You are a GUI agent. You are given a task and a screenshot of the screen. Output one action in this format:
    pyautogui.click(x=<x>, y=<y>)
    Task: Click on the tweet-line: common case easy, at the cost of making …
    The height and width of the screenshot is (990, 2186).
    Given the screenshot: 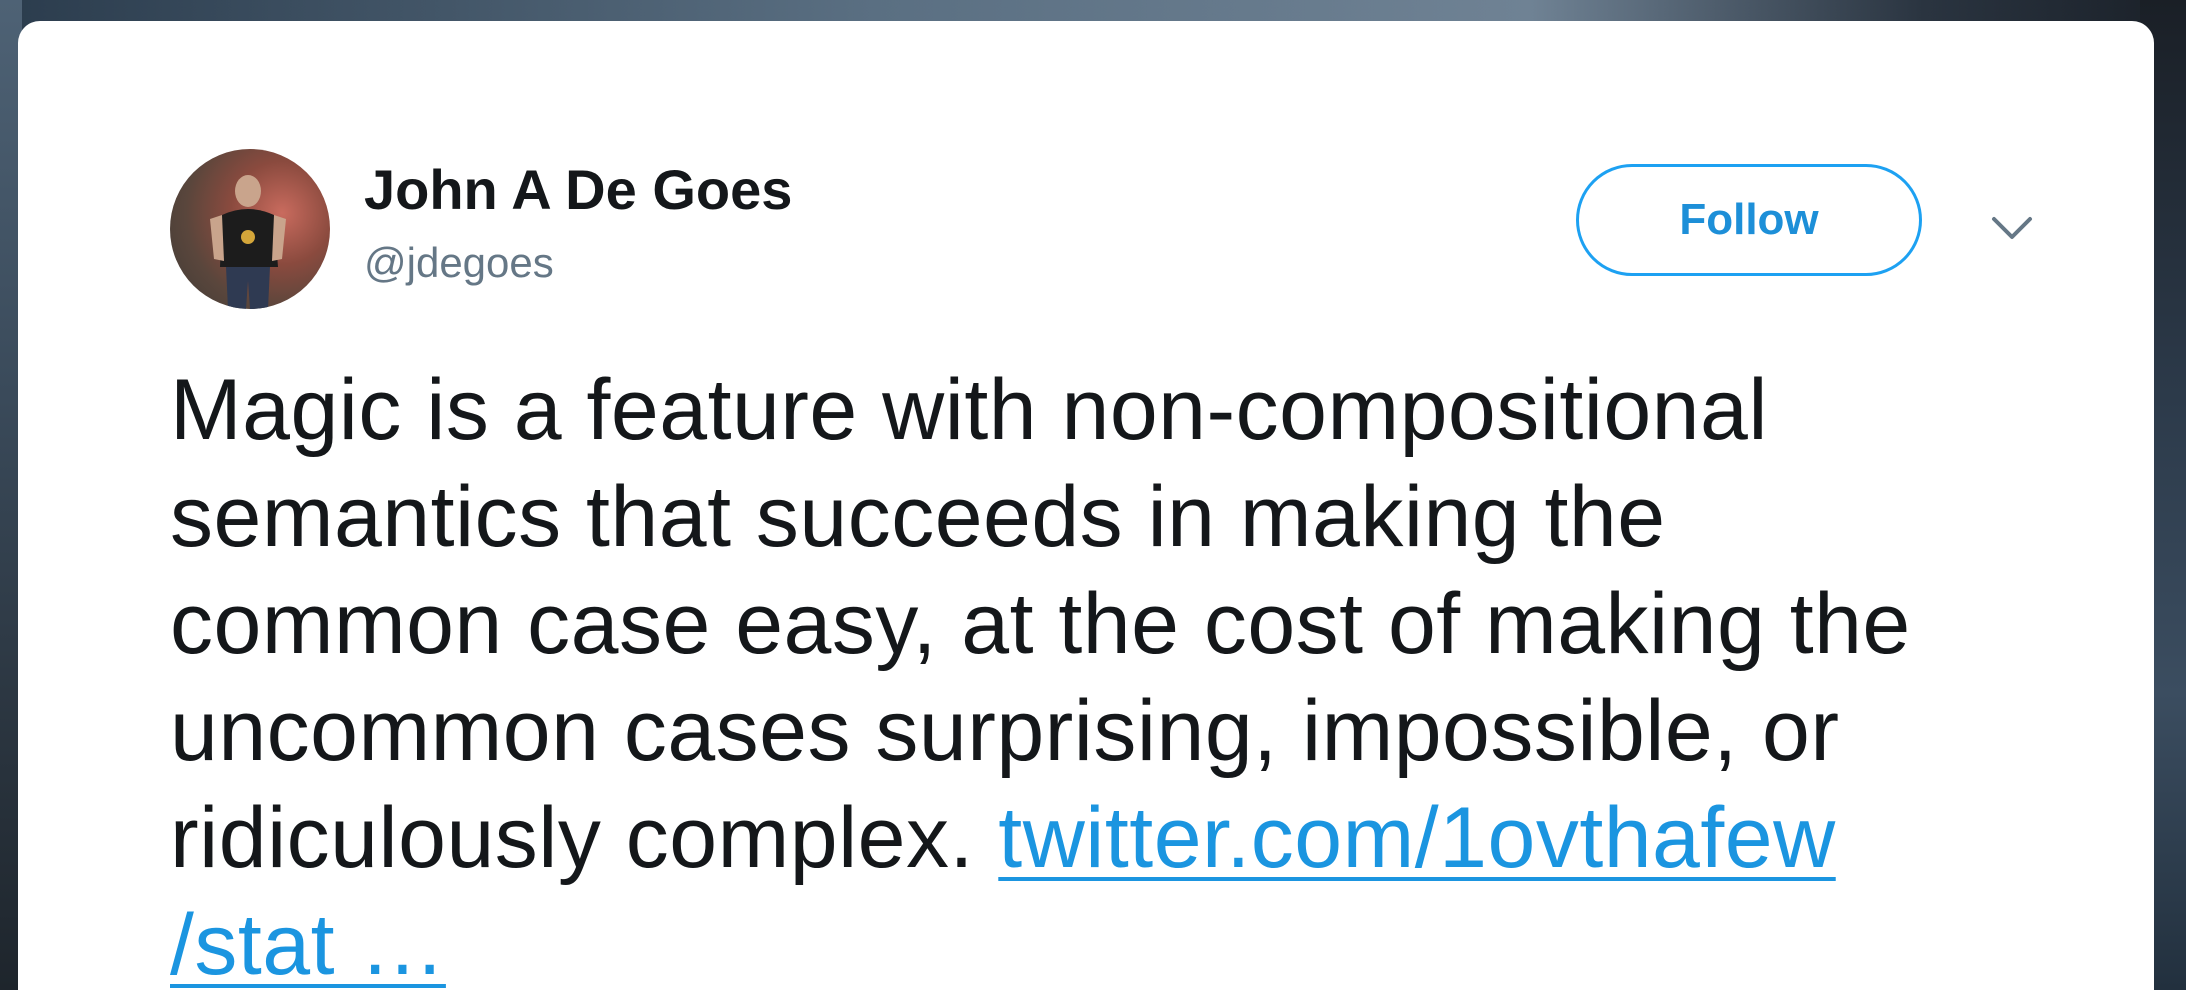 What is the action you would take?
    pyautogui.click(x=1040, y=624)
    